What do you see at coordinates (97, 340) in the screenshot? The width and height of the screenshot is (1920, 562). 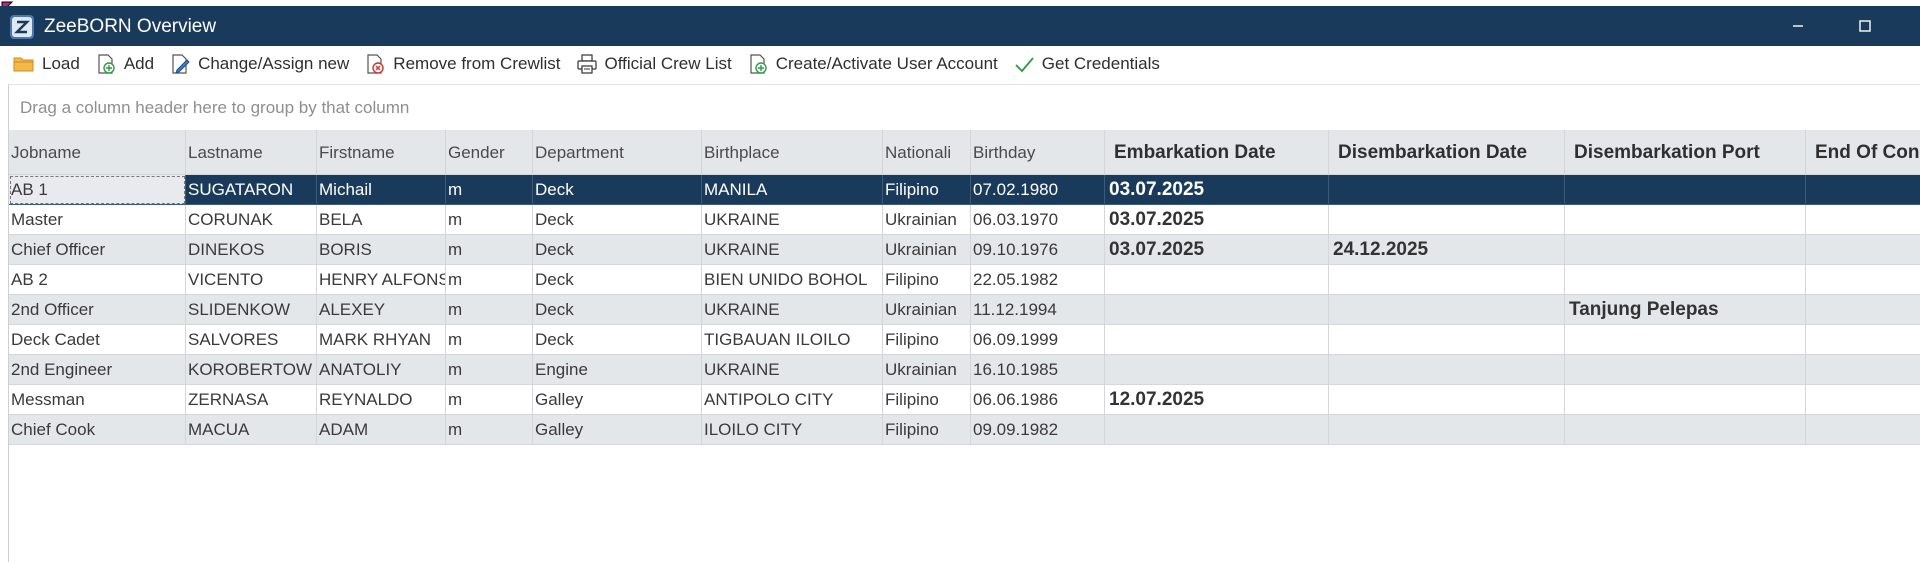 I see `cell-jobname: Deck Cadet` at bounding box center [97, 340].